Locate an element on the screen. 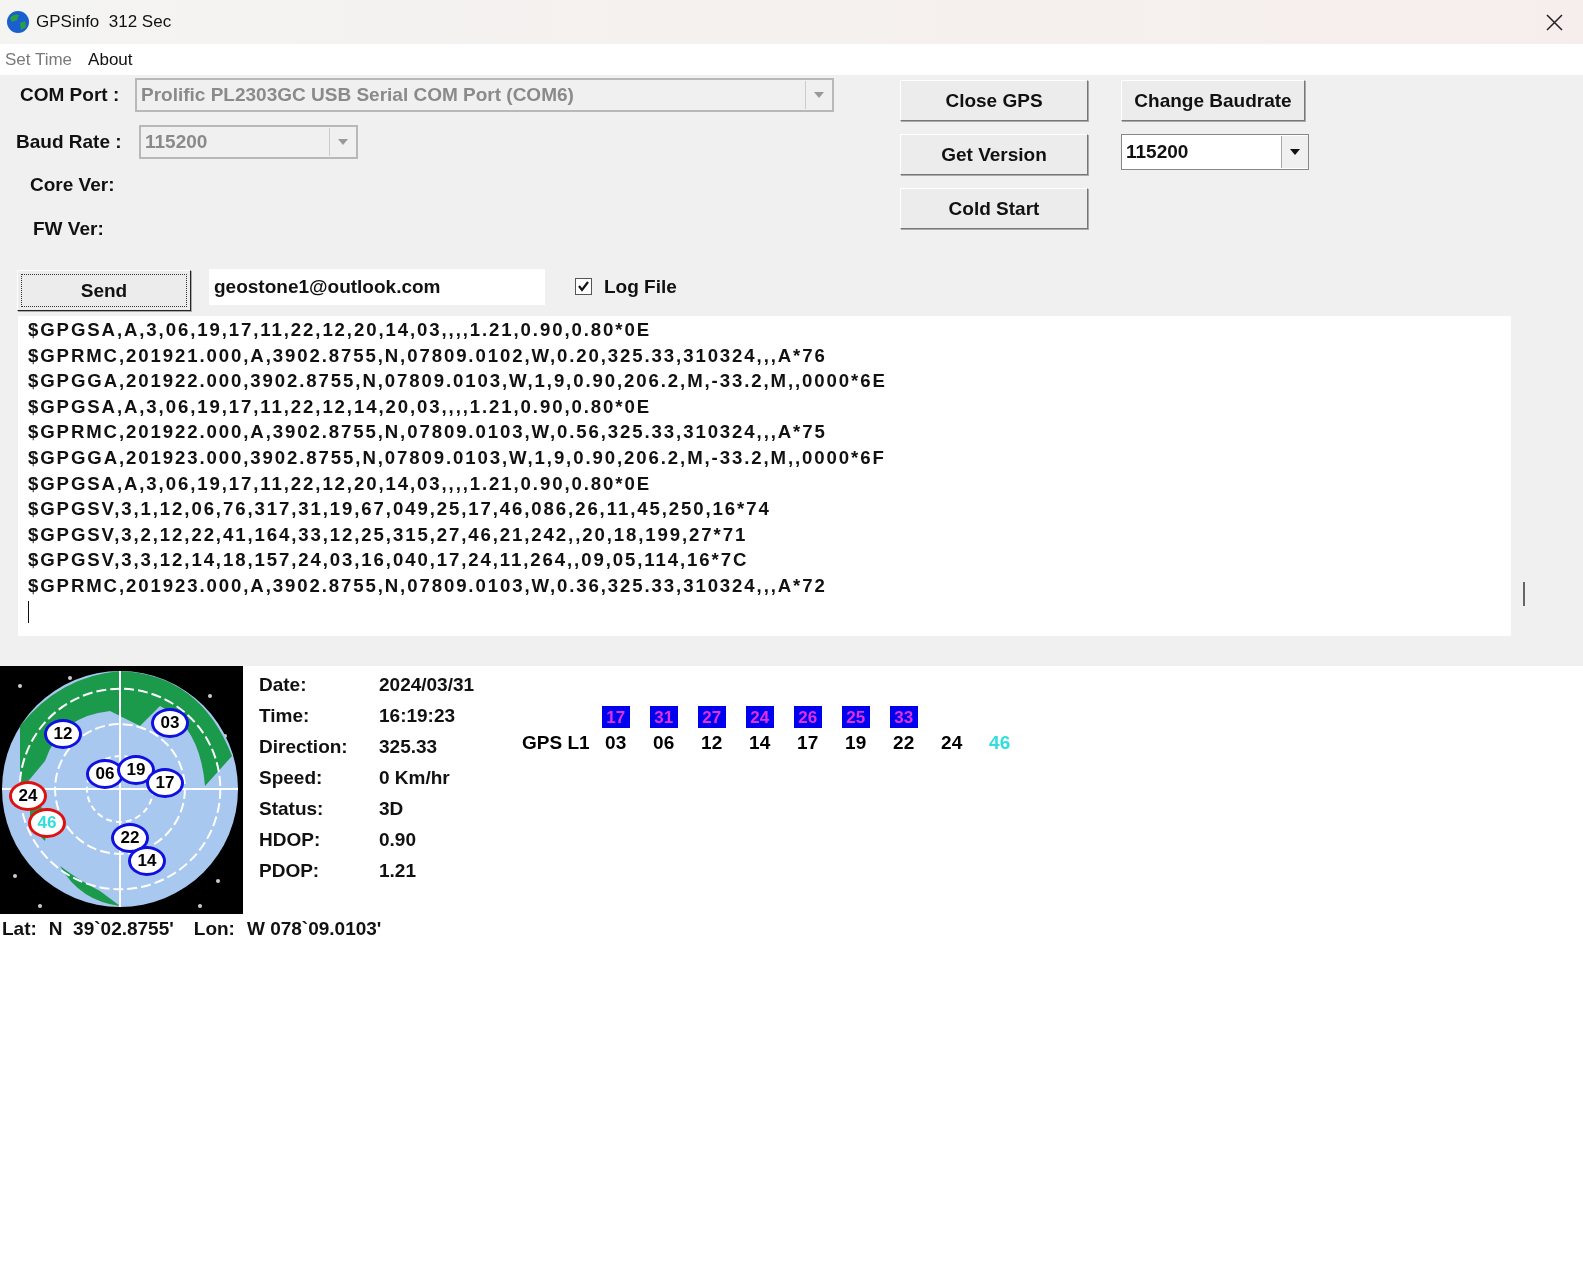 This screenshot has width=1583, height=1262. info-label: HDOP: is located at coordinates (290, 840).